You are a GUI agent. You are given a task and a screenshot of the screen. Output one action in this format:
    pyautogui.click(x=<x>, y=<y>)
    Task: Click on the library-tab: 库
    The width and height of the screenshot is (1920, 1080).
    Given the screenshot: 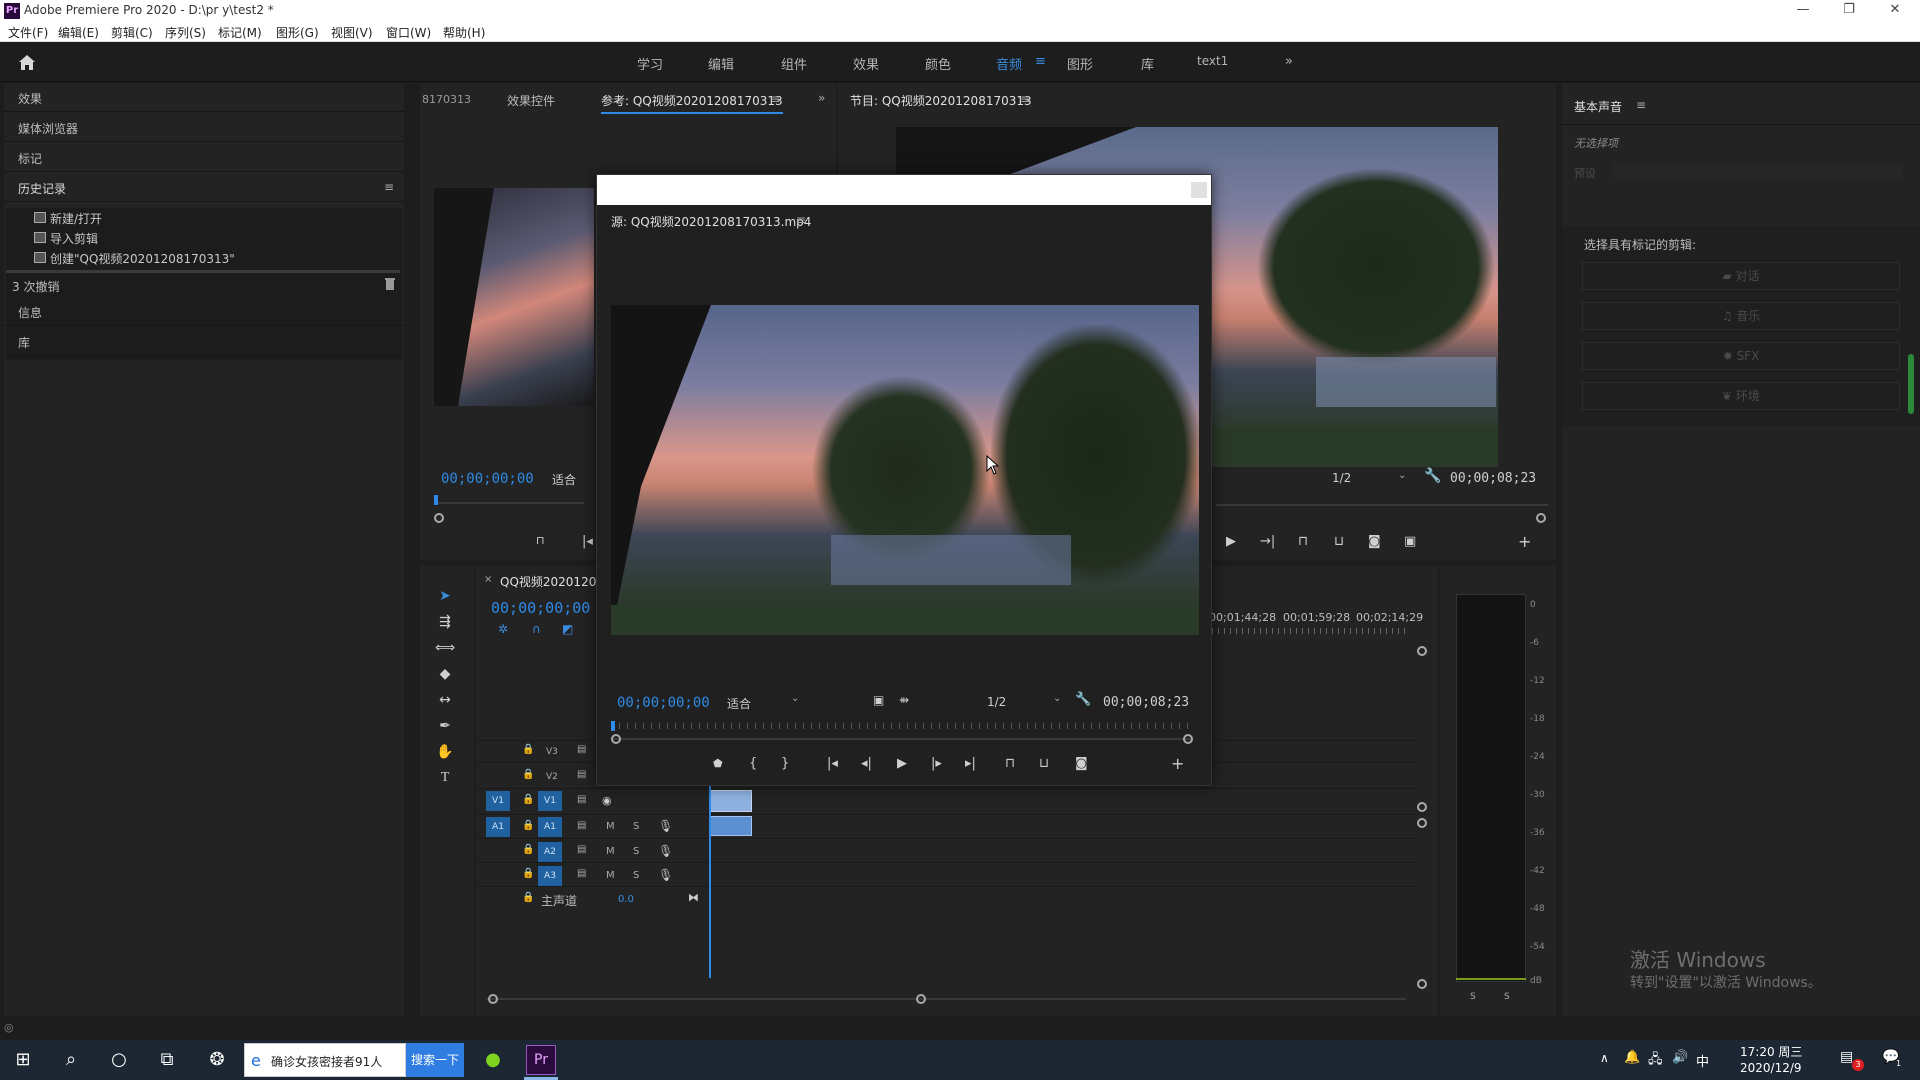 What is the action you would take?
    pyautogui.click(x=204, y=342)
    